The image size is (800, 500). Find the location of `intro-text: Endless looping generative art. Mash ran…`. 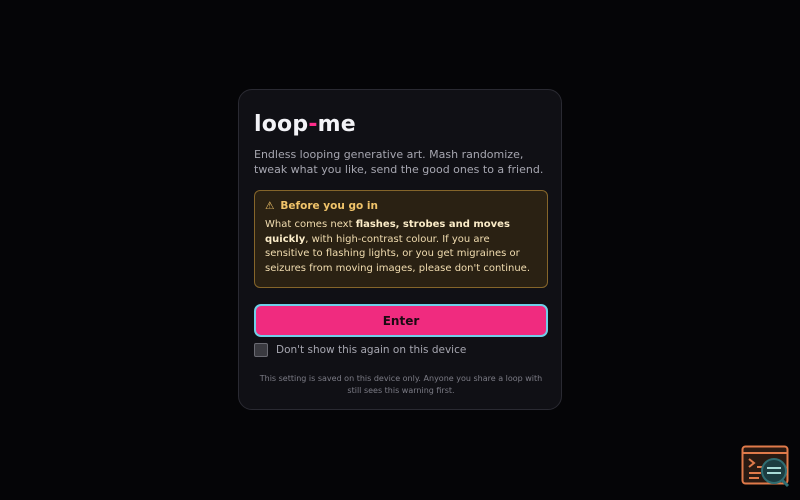

intro-text: Endless looping generative art. Mash ran… is located at coordinates (399, 162).